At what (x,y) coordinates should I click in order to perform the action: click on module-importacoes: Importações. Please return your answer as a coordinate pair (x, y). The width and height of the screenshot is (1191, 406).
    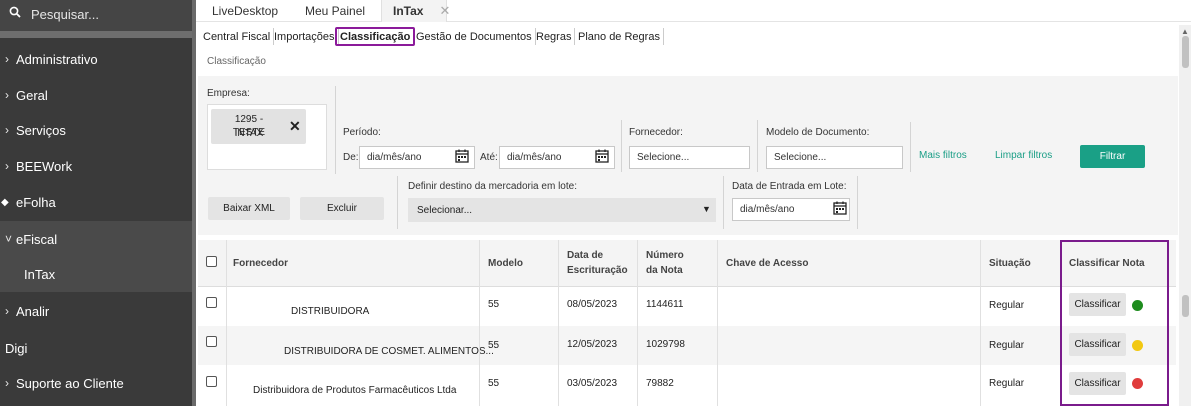
    Looking at the image, I should click on (305, 36).